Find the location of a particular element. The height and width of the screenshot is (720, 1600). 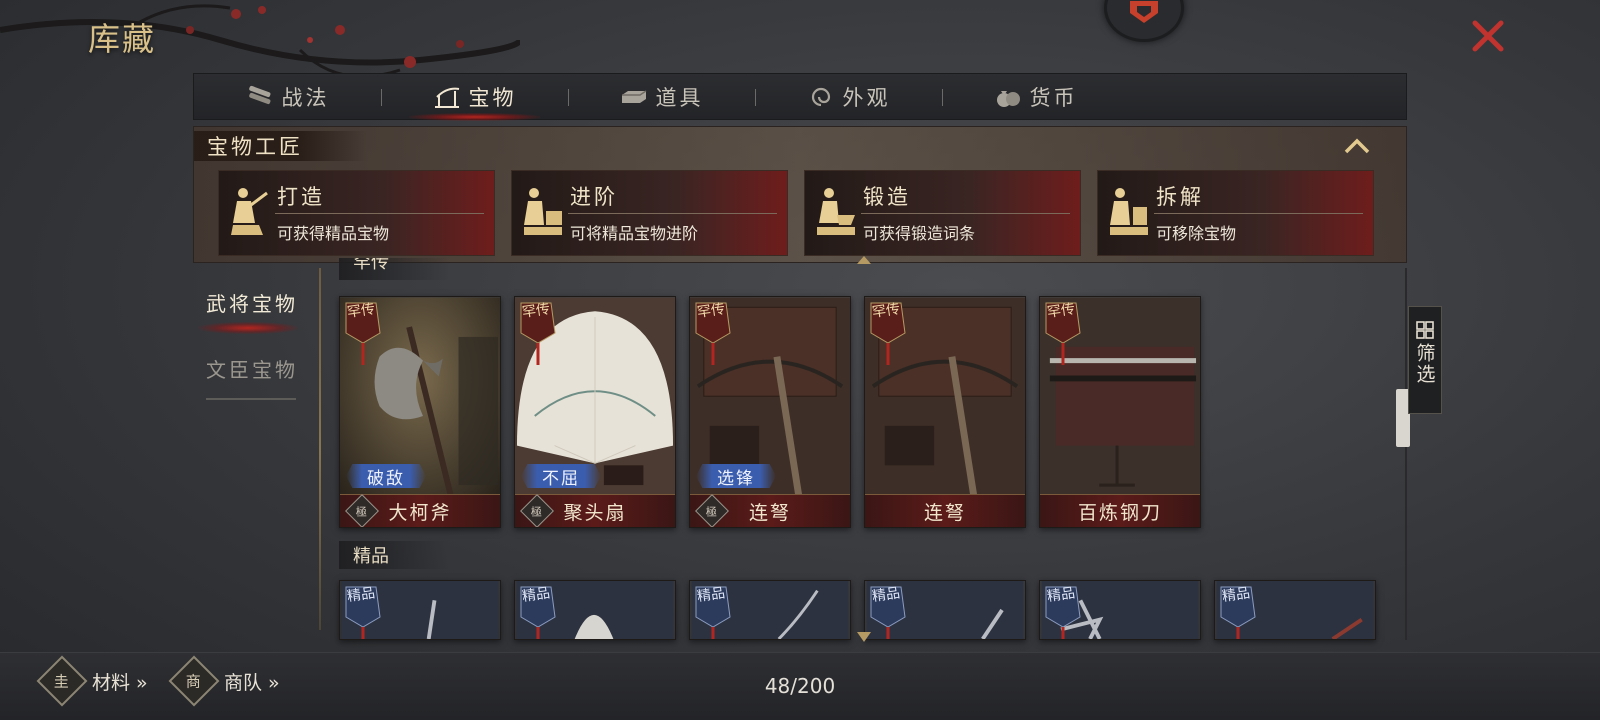

skill-tag: 破敌 is located at coordinates (386, 476).